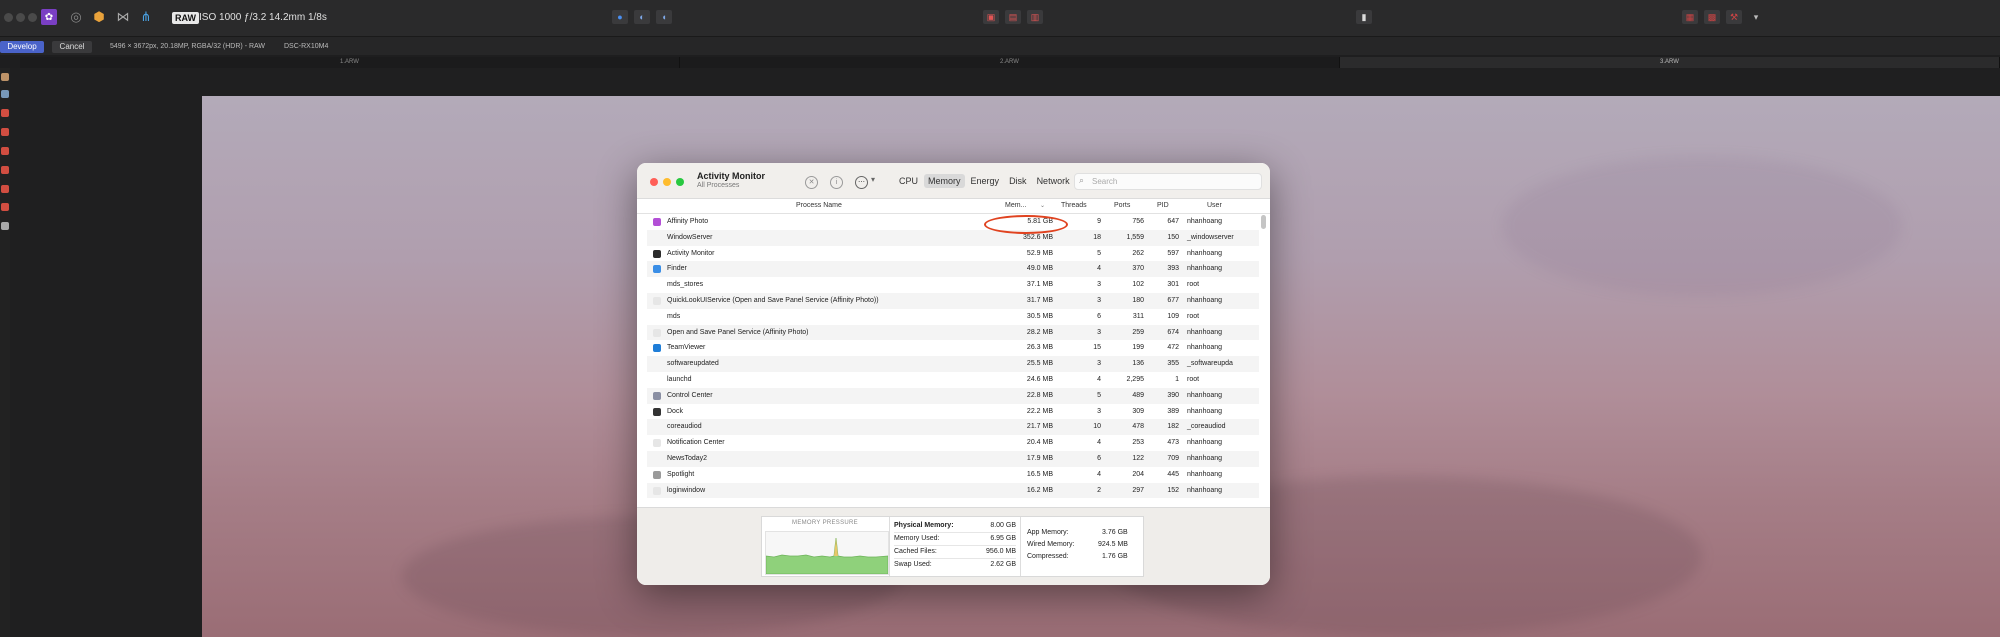 Image resolution: width=2000 pixels, height=637 pixels. What do you see at coordinates (1038, 237) in the screenshot?
I see `process-memory: 352.6 MB` at bounding box center [1038, 237].